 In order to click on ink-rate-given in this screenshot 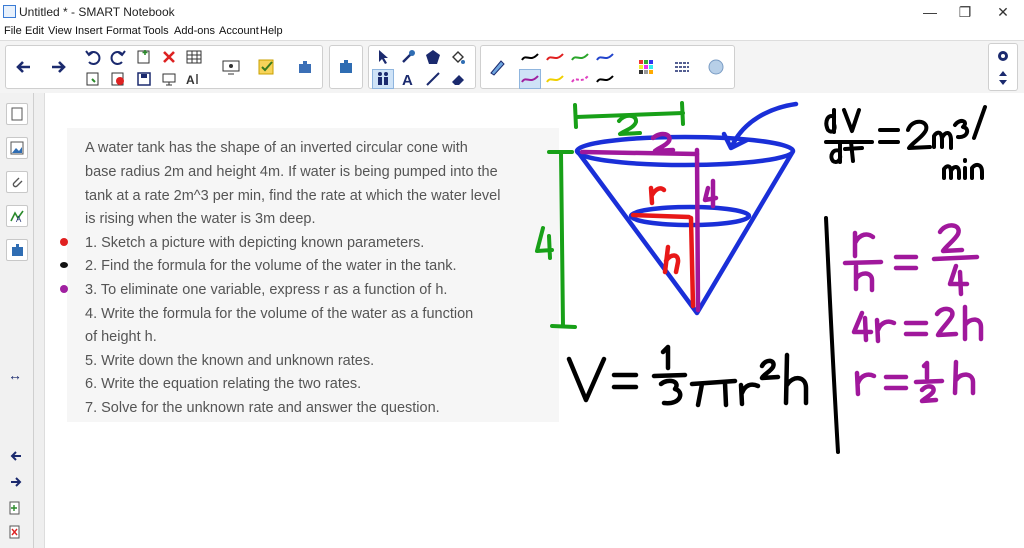, I will do `click(905, 142)`.